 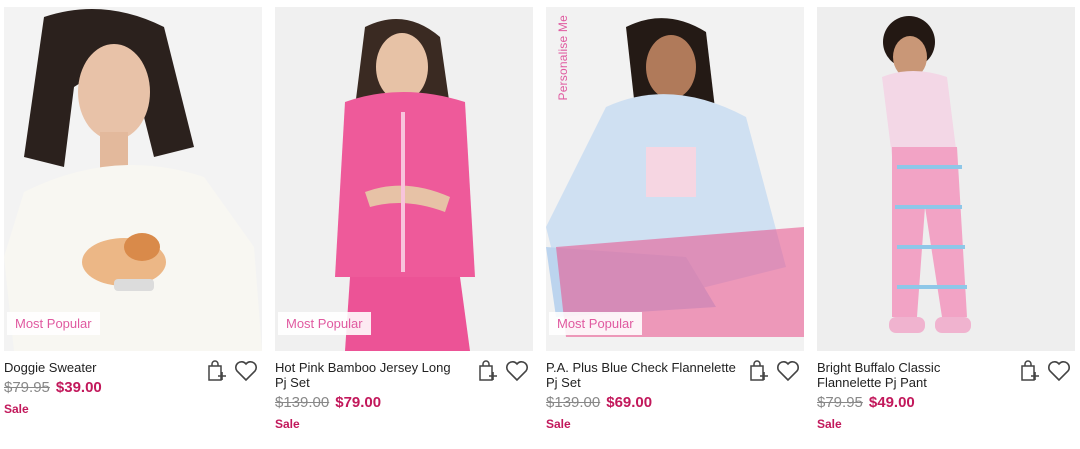 What do you see at coordinates (891, 402) in the screenshot?
I see `sale-price: $49.00` at bounding box center [891, 402].